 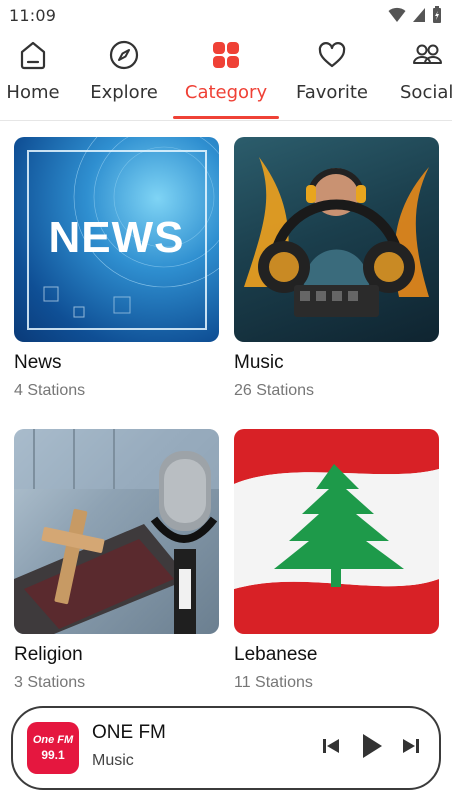 I want to click on category-card-lebanese: Lebanese 11 Stations, so click(x=336, y=560).